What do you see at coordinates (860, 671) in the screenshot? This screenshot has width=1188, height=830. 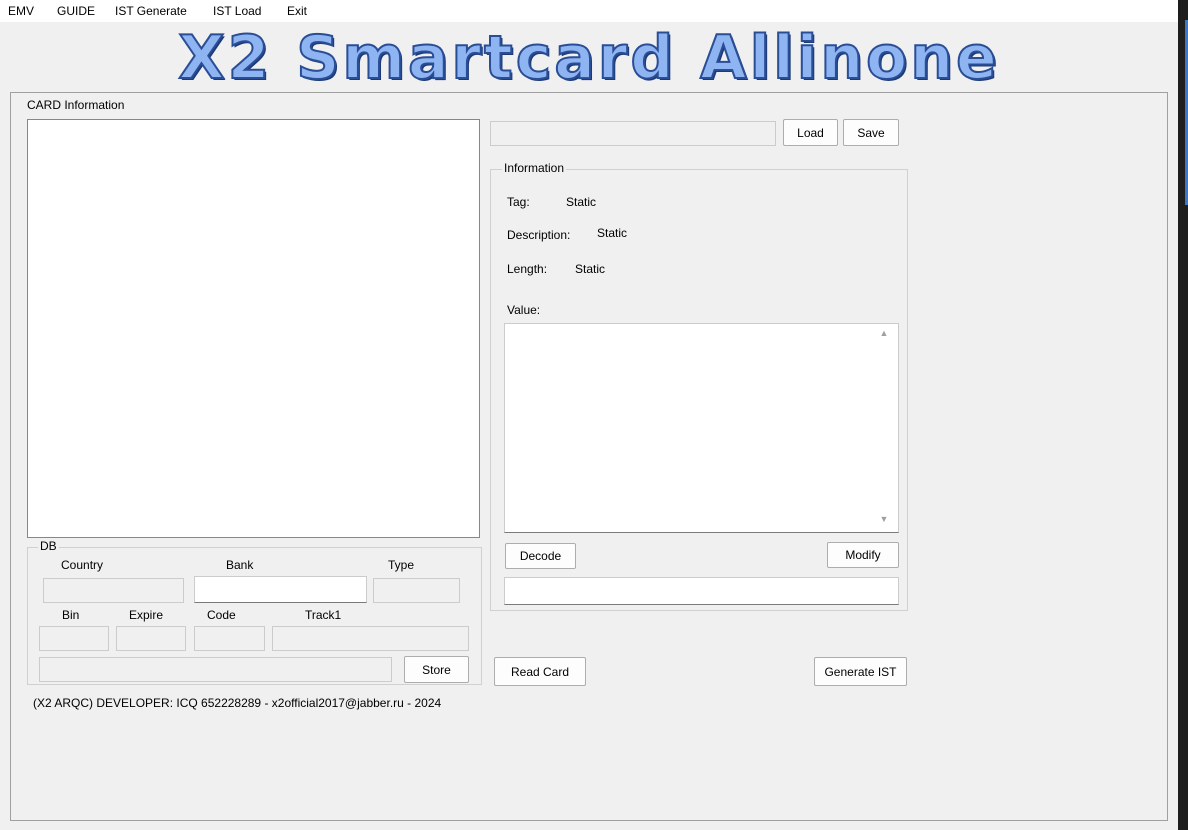 I see `generate-ist-button: Generate IST` at bounding box center [860, 671].